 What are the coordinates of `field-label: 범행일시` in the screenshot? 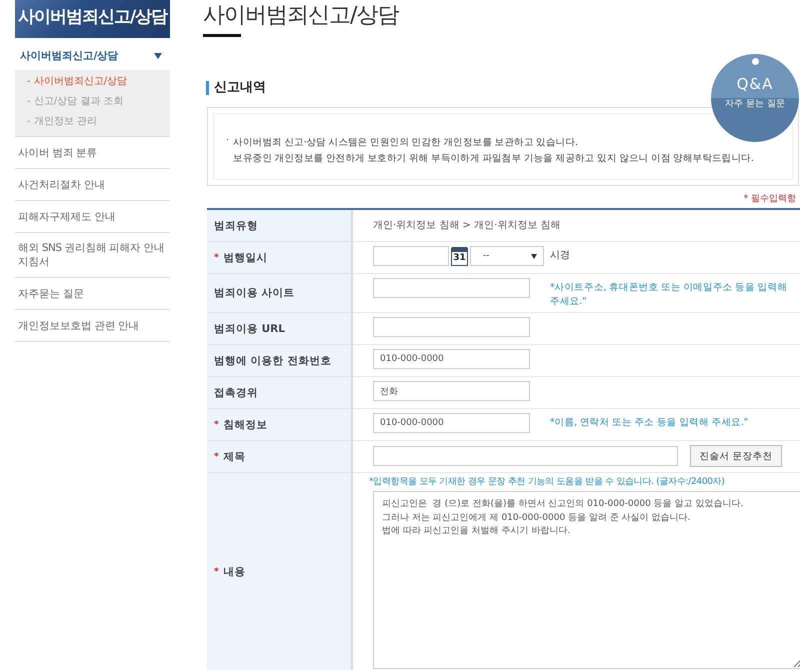 It's located at (246, 257).